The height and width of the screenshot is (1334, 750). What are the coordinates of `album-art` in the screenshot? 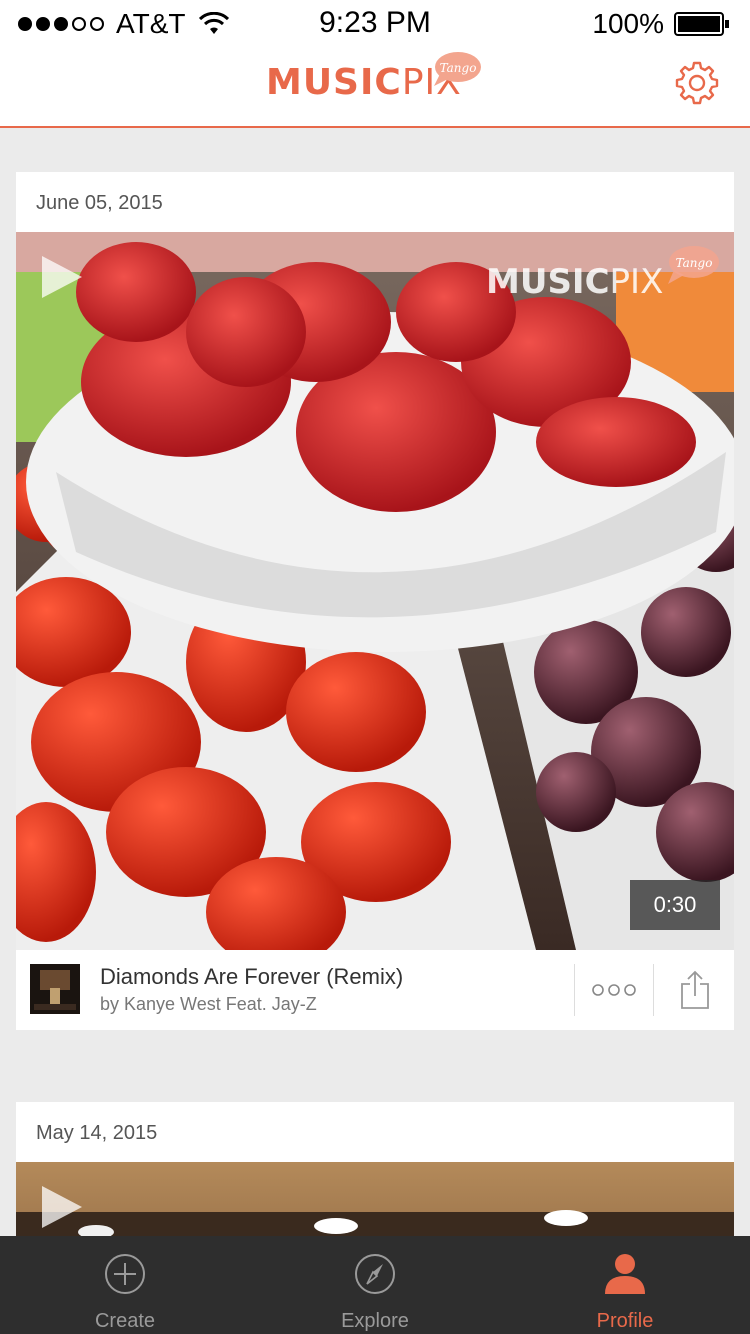 It's located at (55, 989).